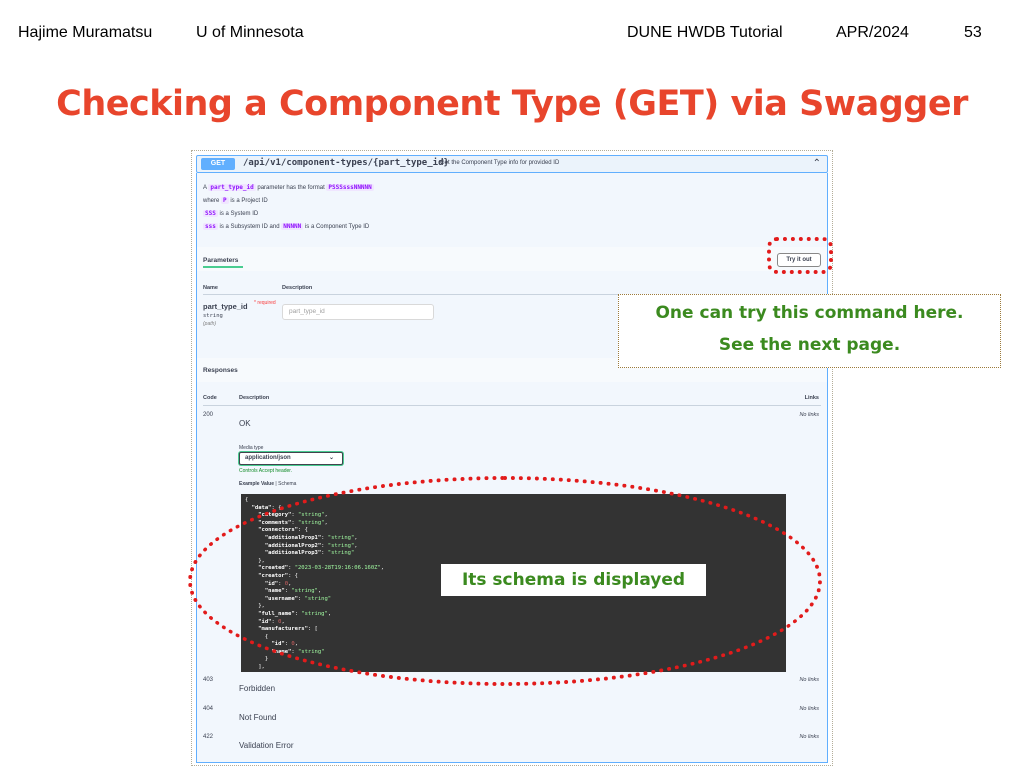 Image resolution: width=1024 pixels, height=768 pixels. What do you see at coordinates (809, 313) in the screenshot?
I see `callout-line-1: One can try this command here.` at bounding box center [809, 313].